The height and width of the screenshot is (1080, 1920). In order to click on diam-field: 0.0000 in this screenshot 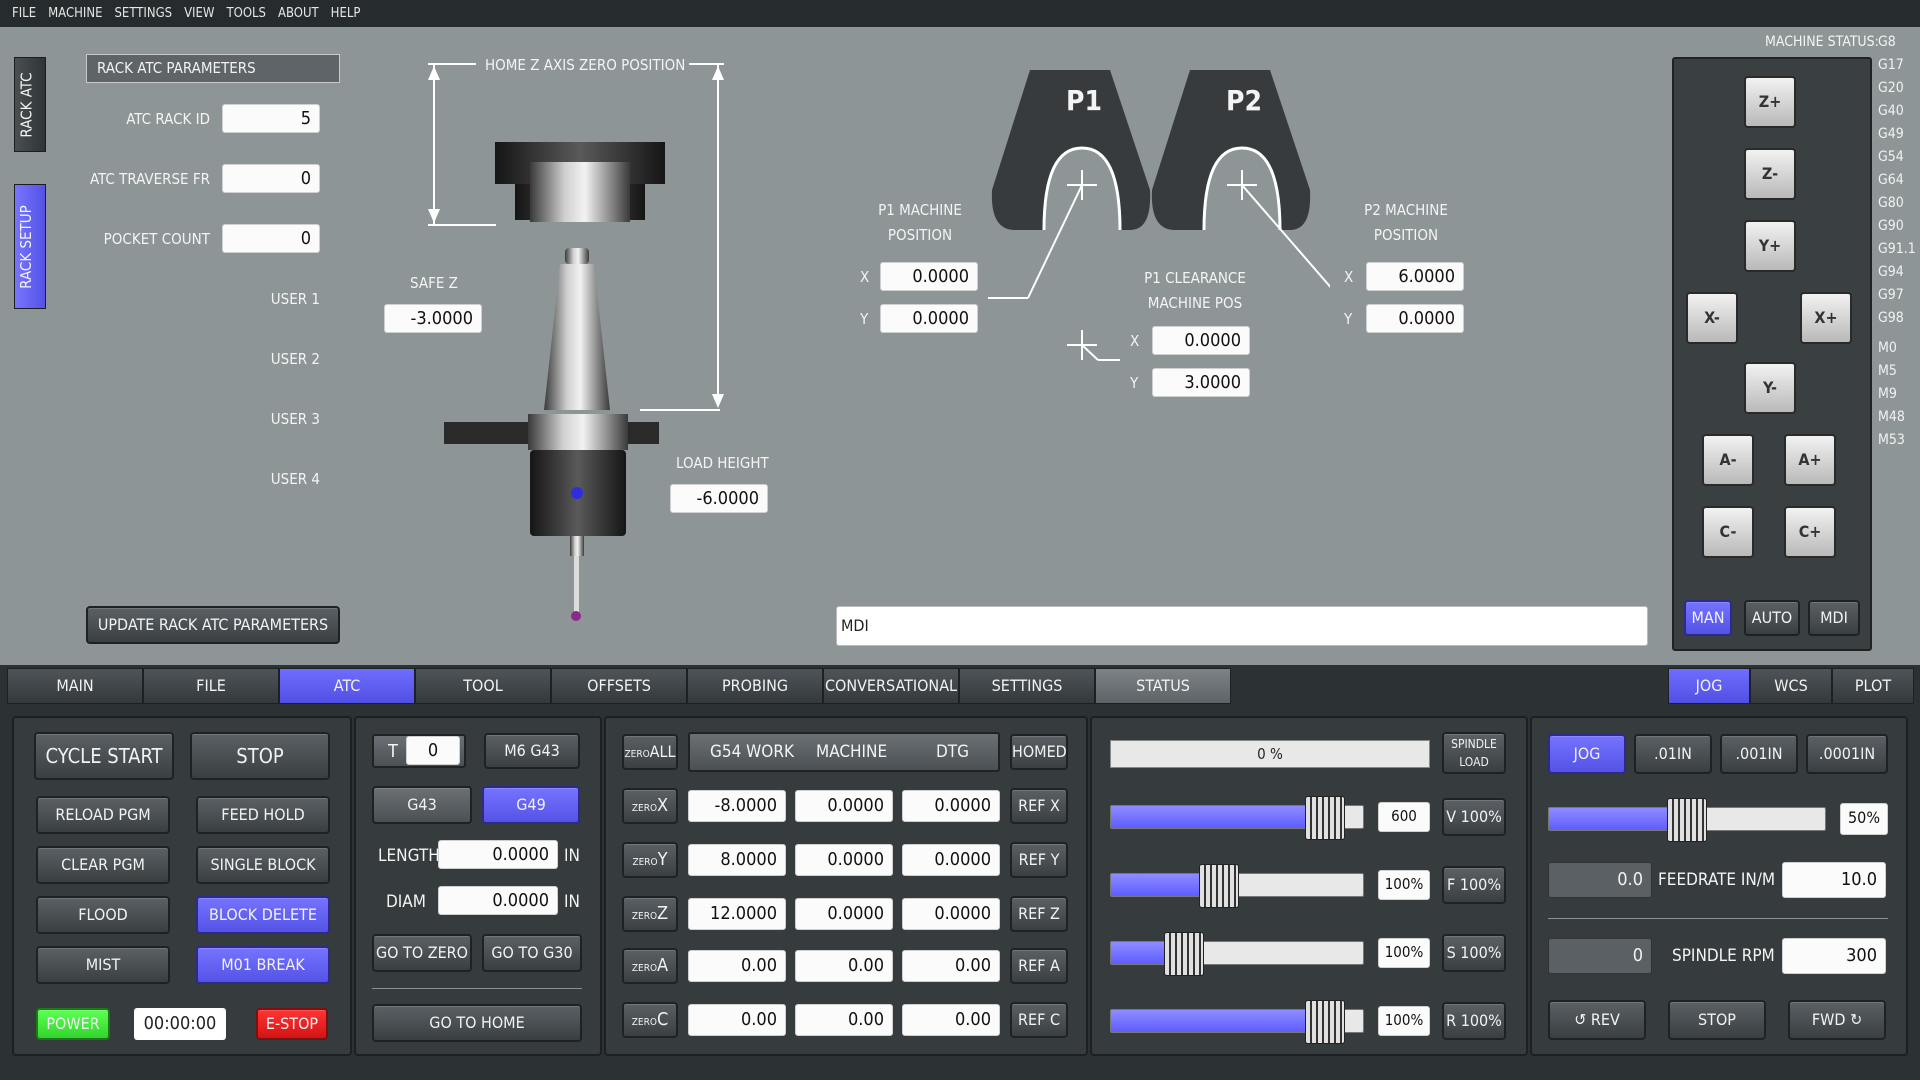, I will do `click(498, 900)`.